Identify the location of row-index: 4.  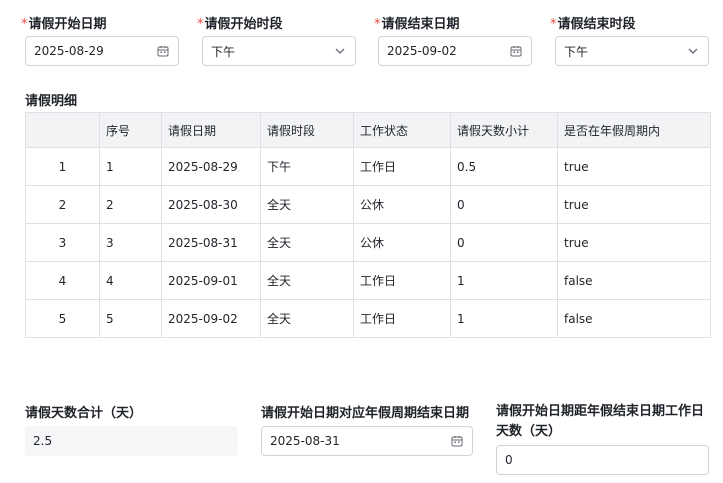
(62, 280).